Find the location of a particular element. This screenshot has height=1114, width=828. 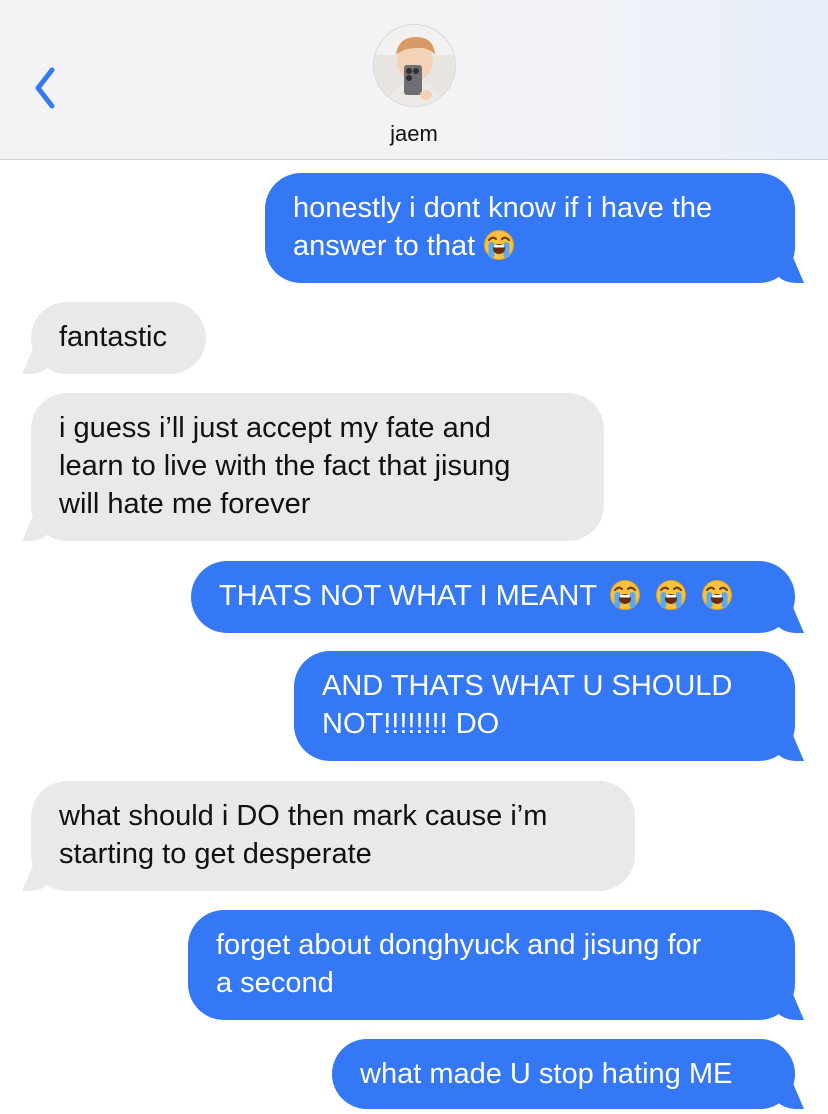

contact-avatar is located at coordinates (414, 65).